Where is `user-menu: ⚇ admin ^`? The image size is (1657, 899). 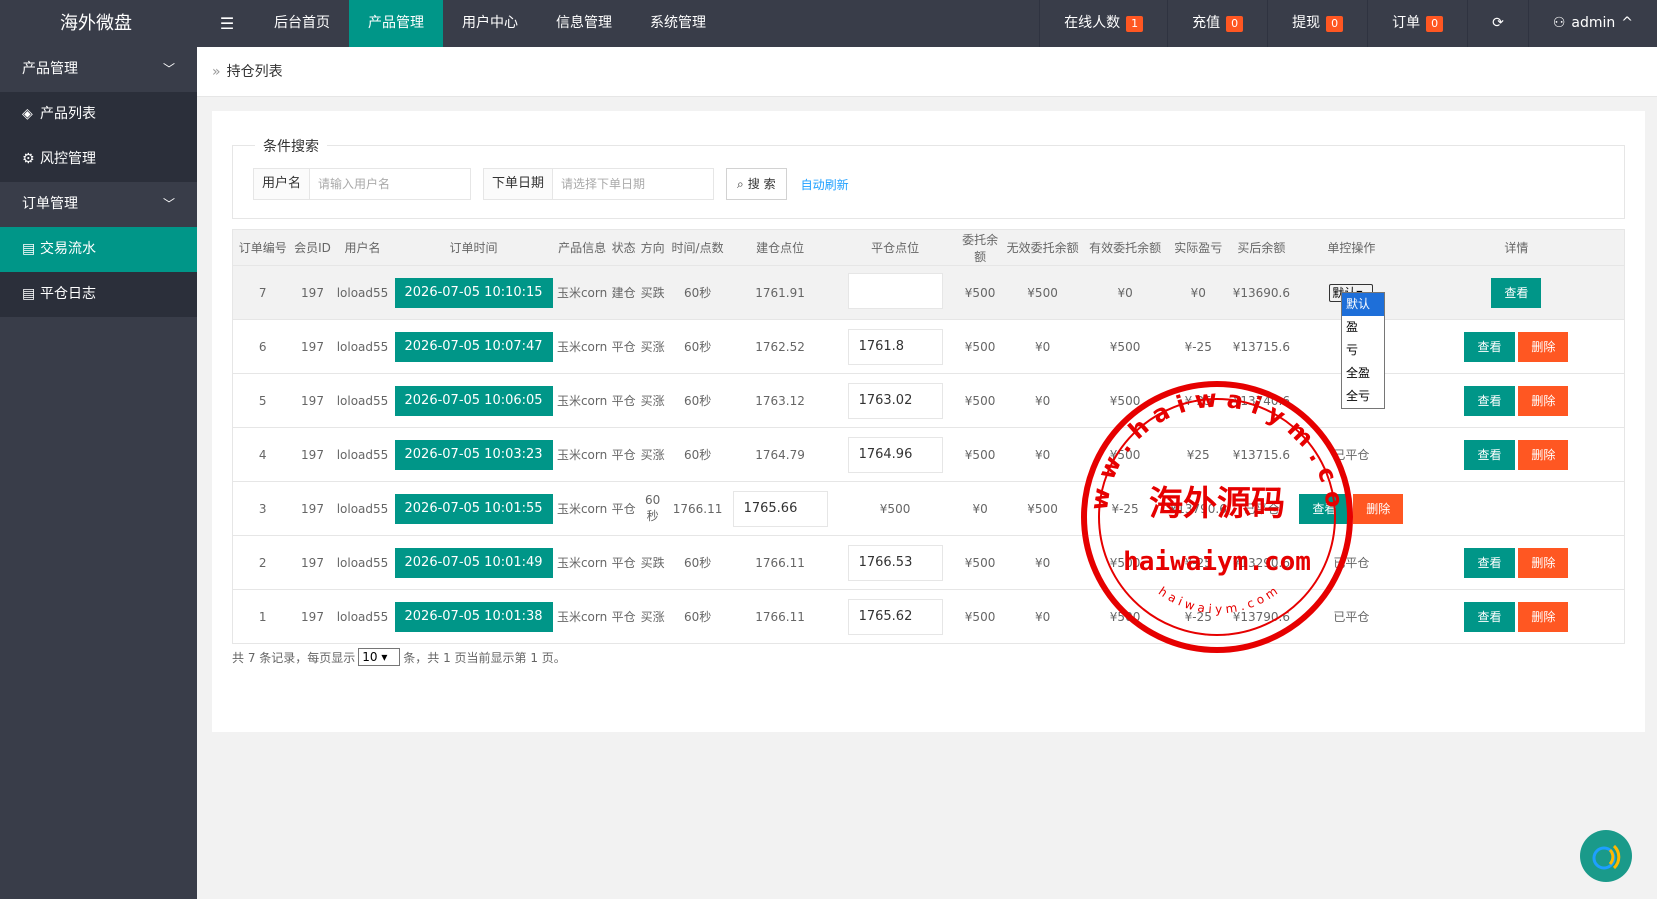 user-menu: ⚇ admin ^ is located at coordinates (1592, 23).